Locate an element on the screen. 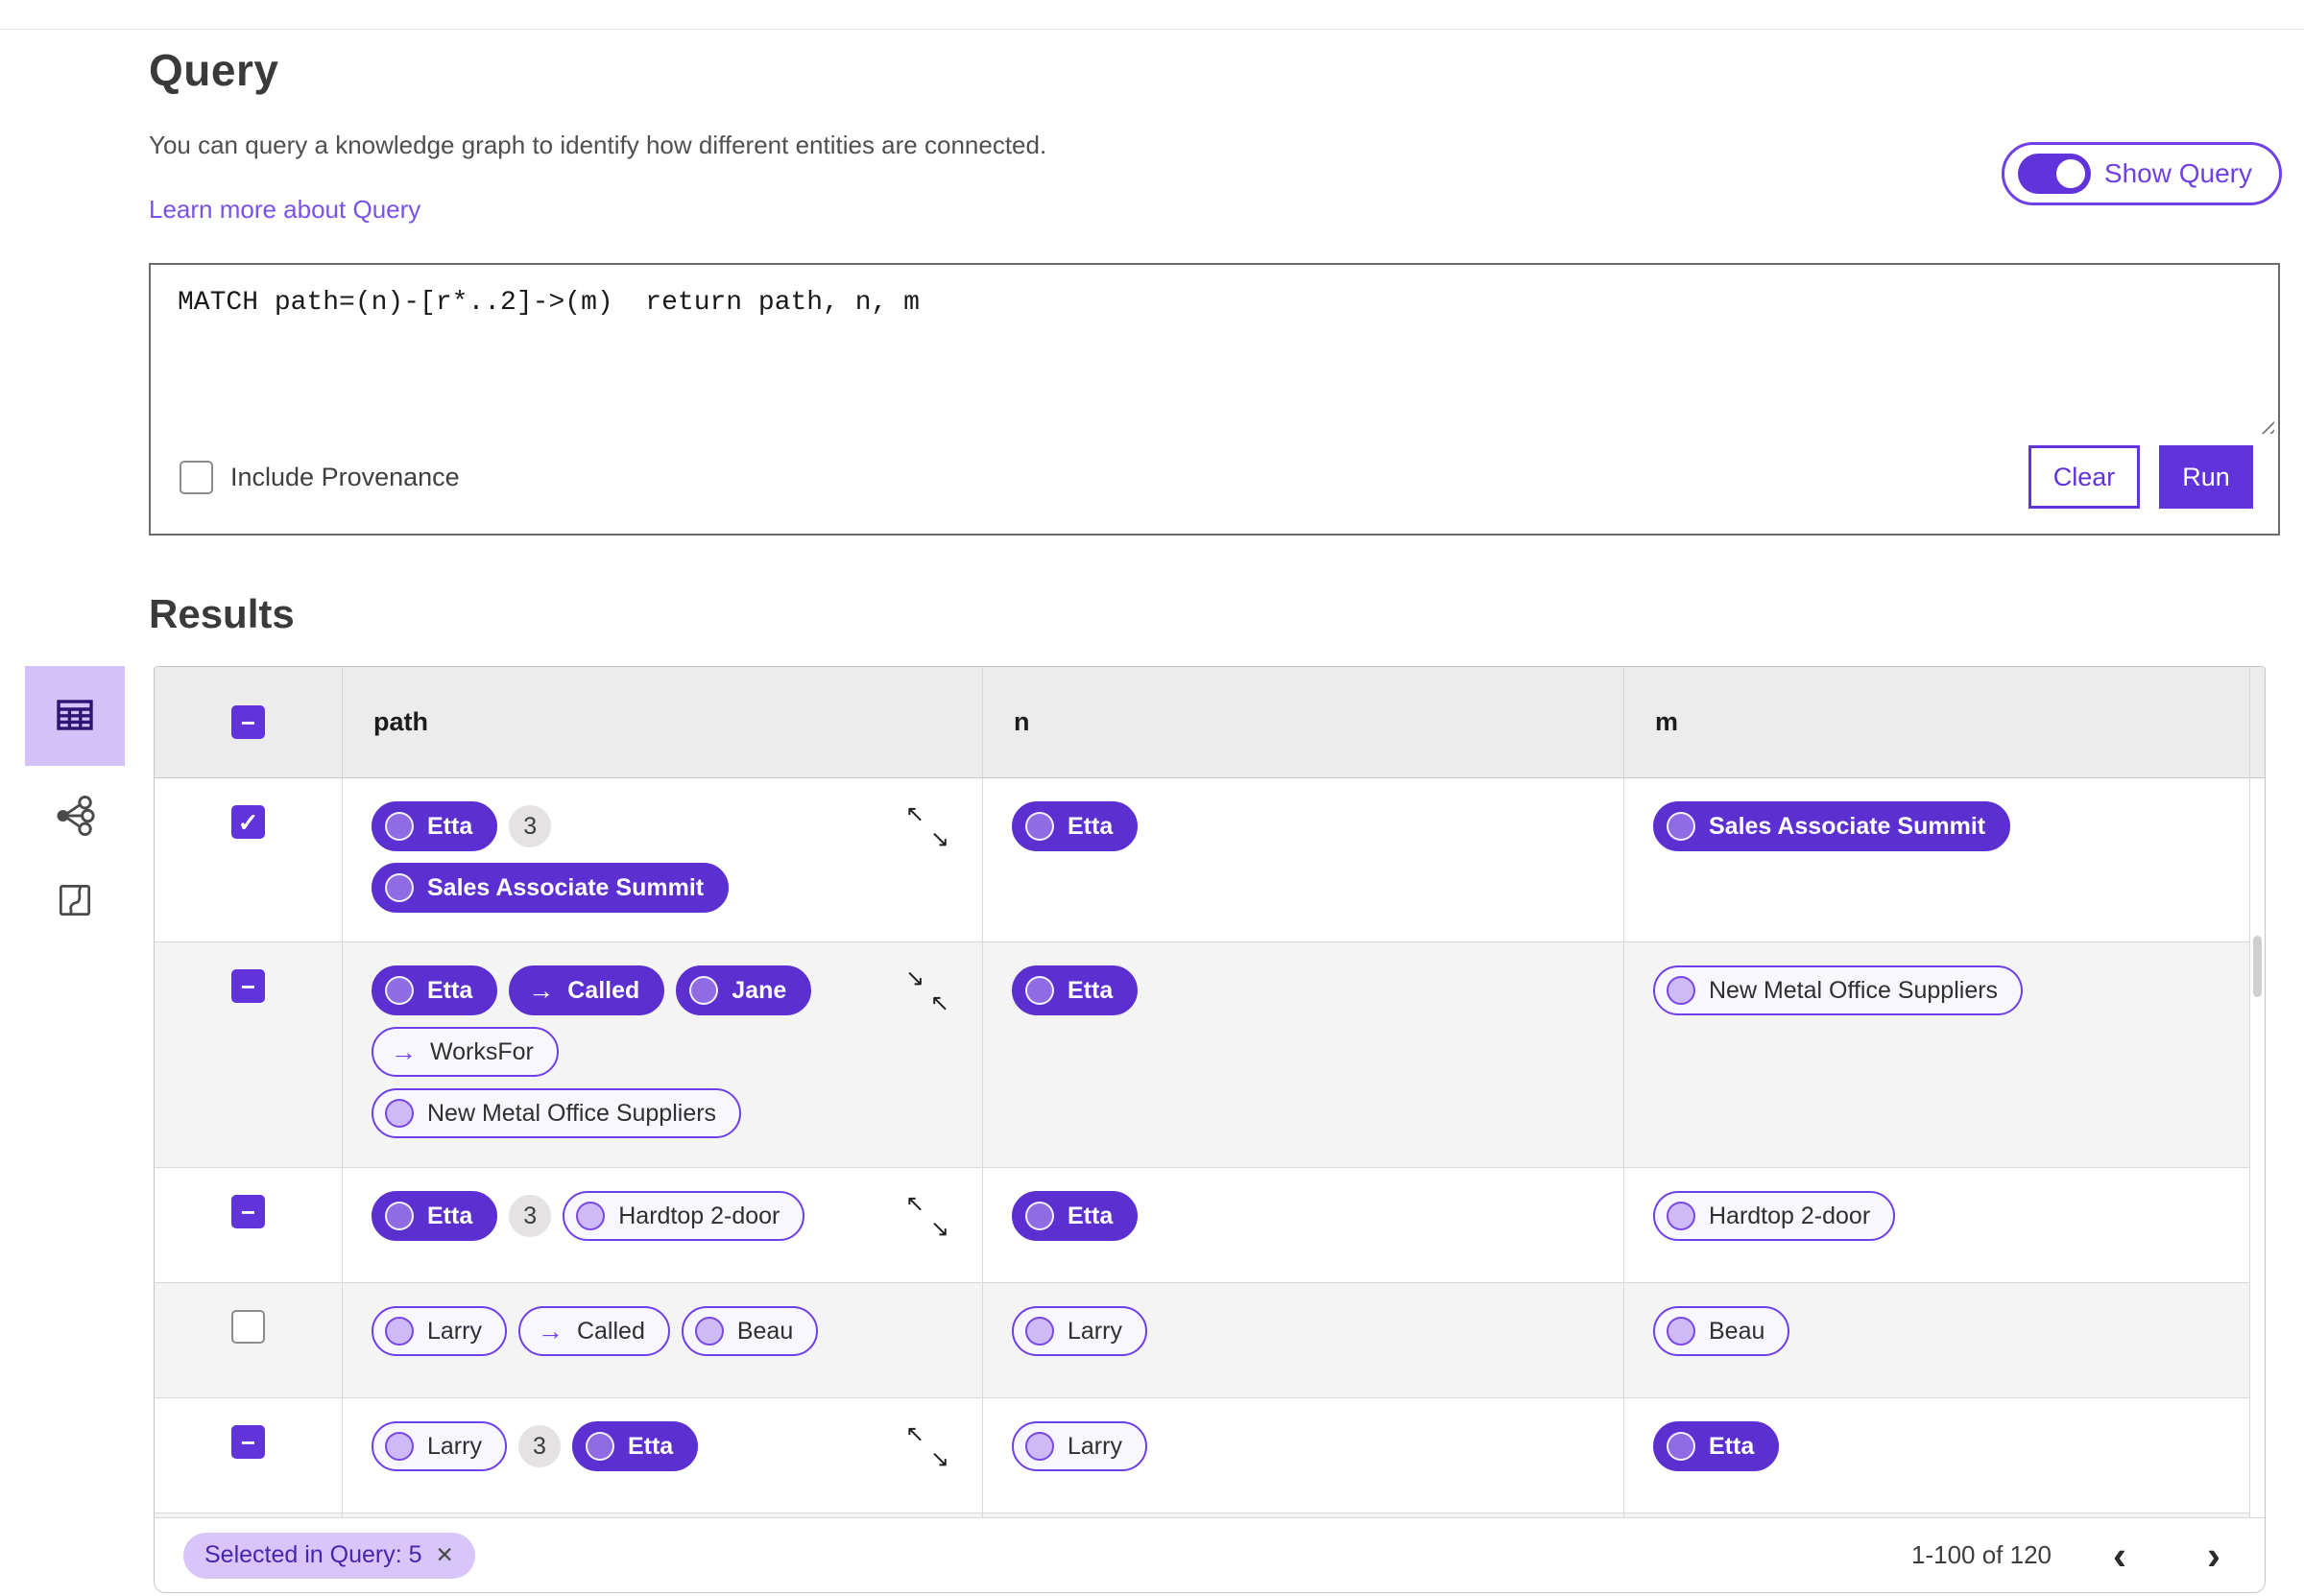 The width and height of the screenshot is (2304, 1596). select-all-checkbox: − is located at coordinates (248, 722).